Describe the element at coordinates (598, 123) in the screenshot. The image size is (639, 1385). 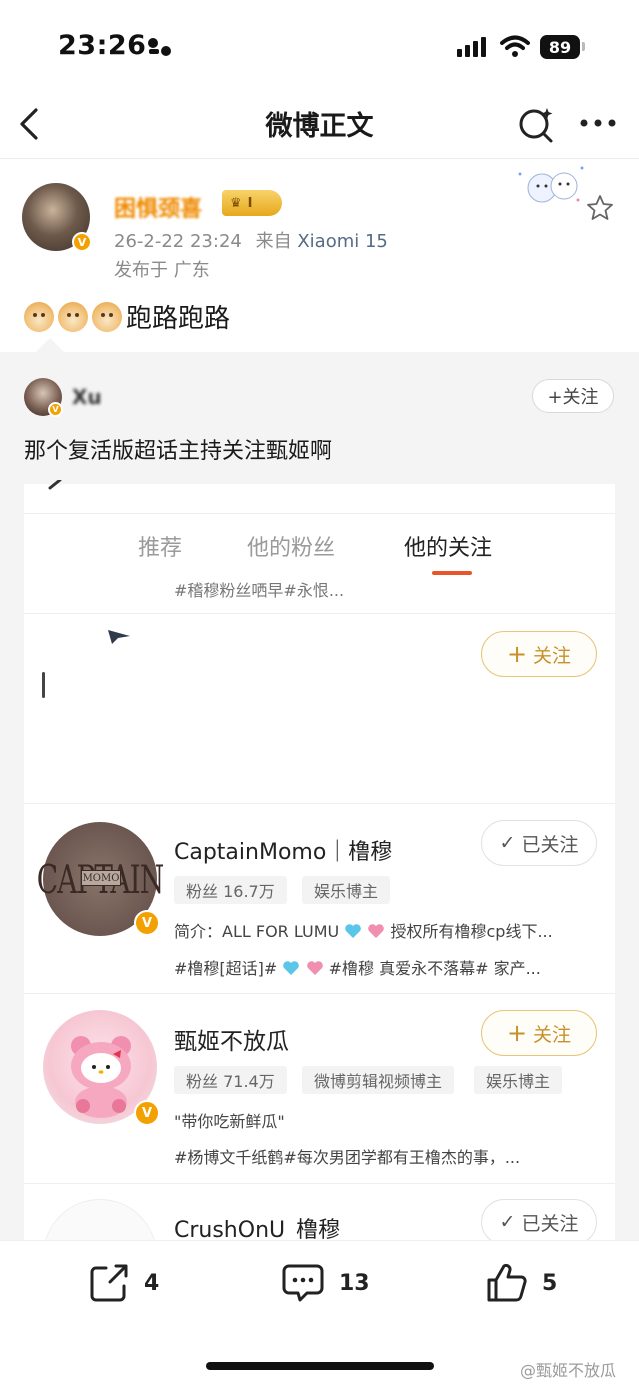
I see `more-options-icon` at that location.